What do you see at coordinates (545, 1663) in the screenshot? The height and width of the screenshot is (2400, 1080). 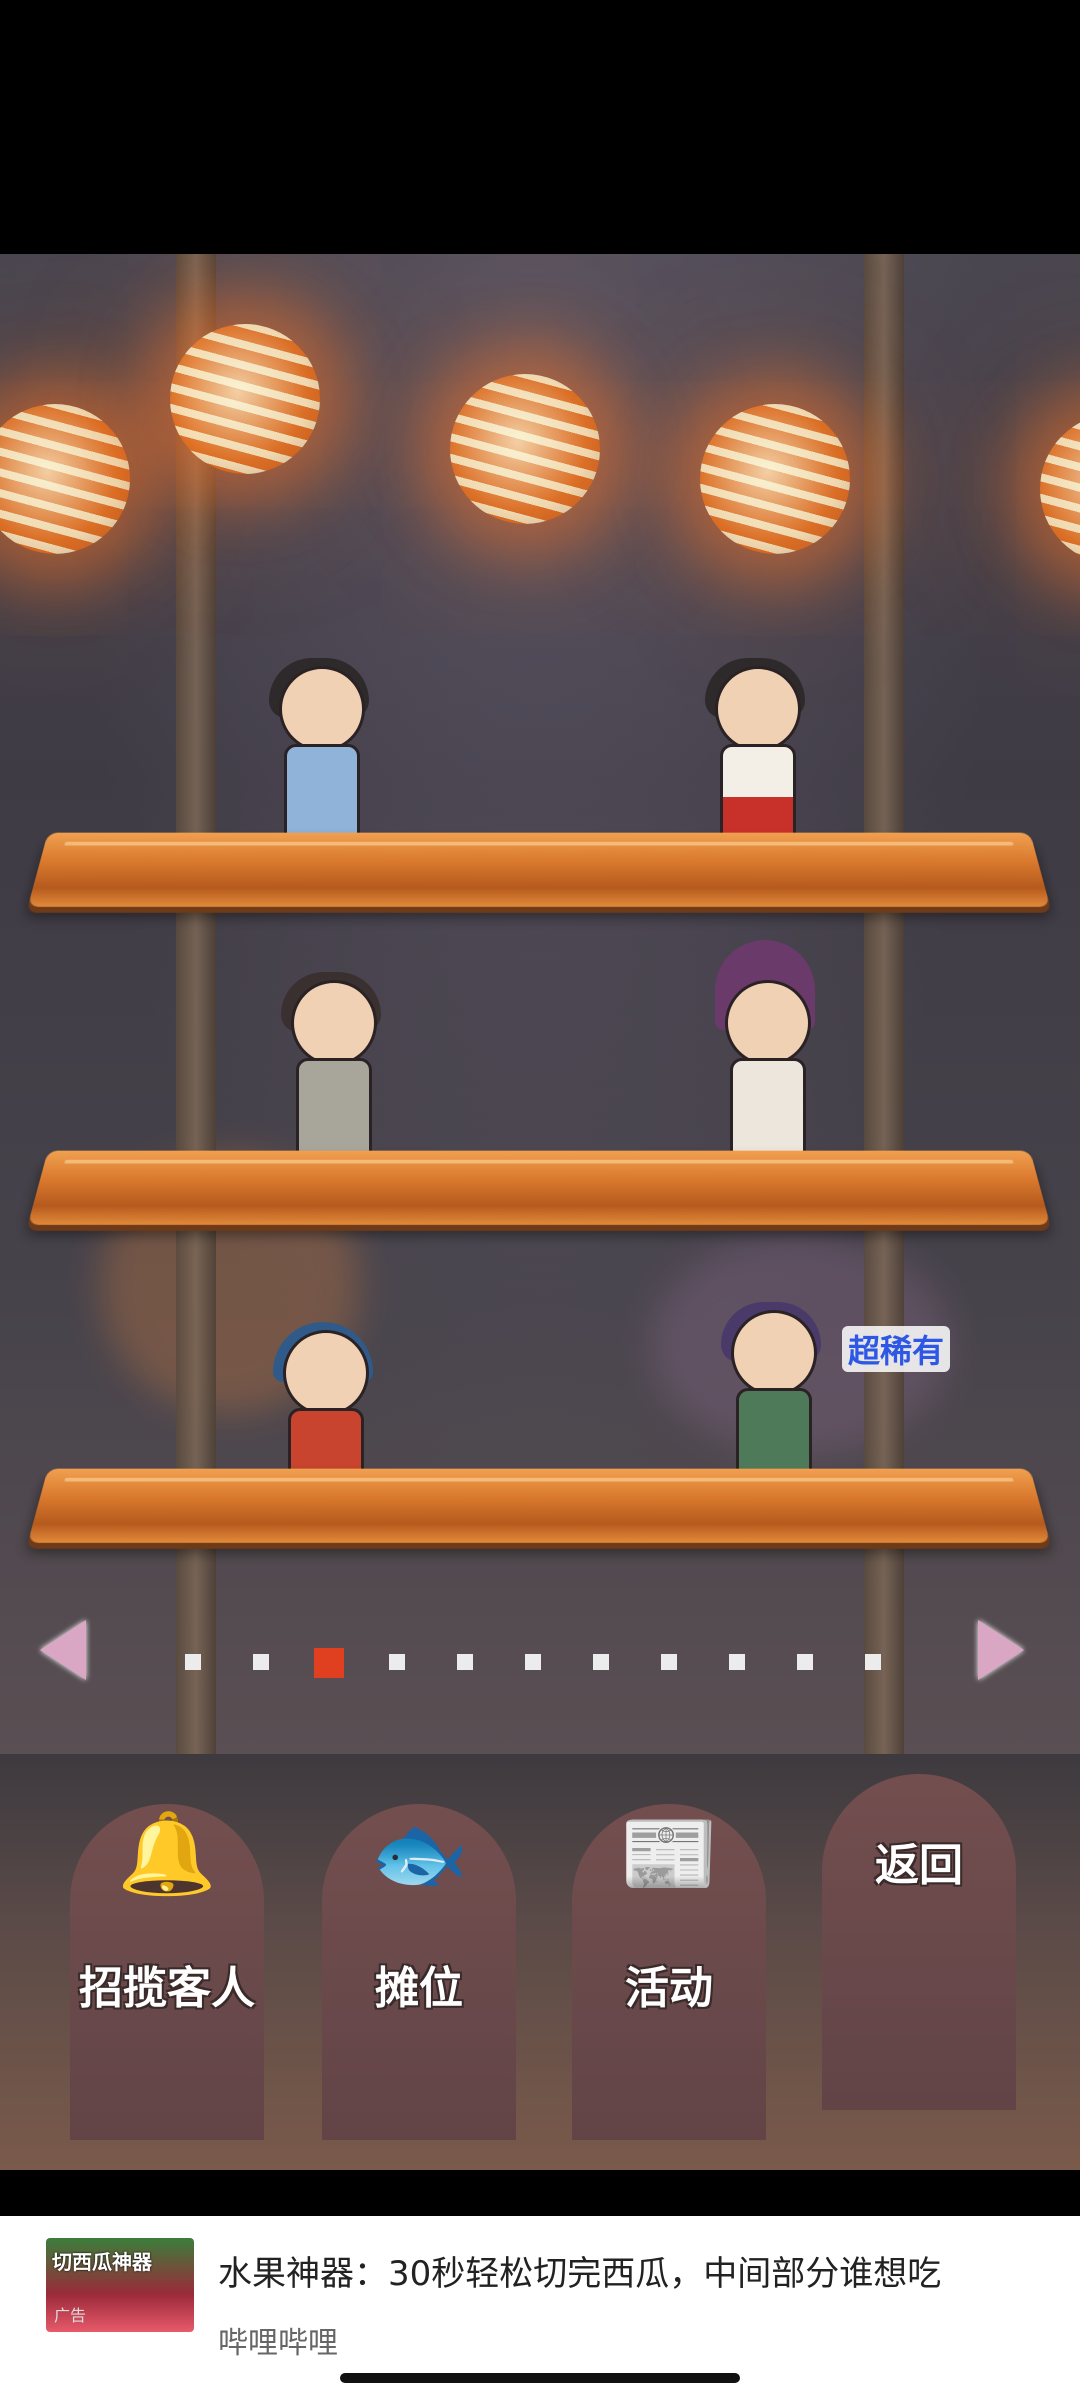 I see `page-indicator` at bounding box center [545, 1663].